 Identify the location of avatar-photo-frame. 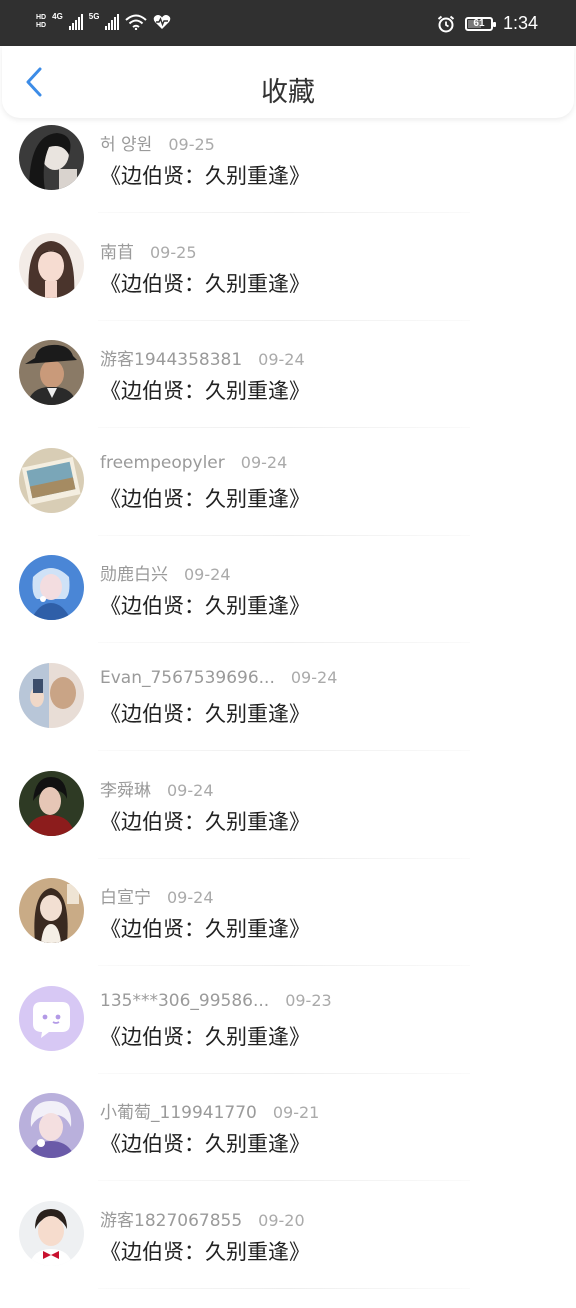
(51, 480).